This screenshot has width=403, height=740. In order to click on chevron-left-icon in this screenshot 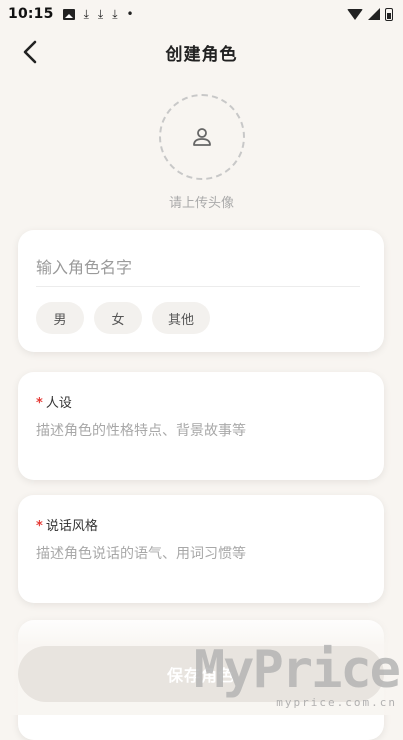, I will do `click(30, 52)`.